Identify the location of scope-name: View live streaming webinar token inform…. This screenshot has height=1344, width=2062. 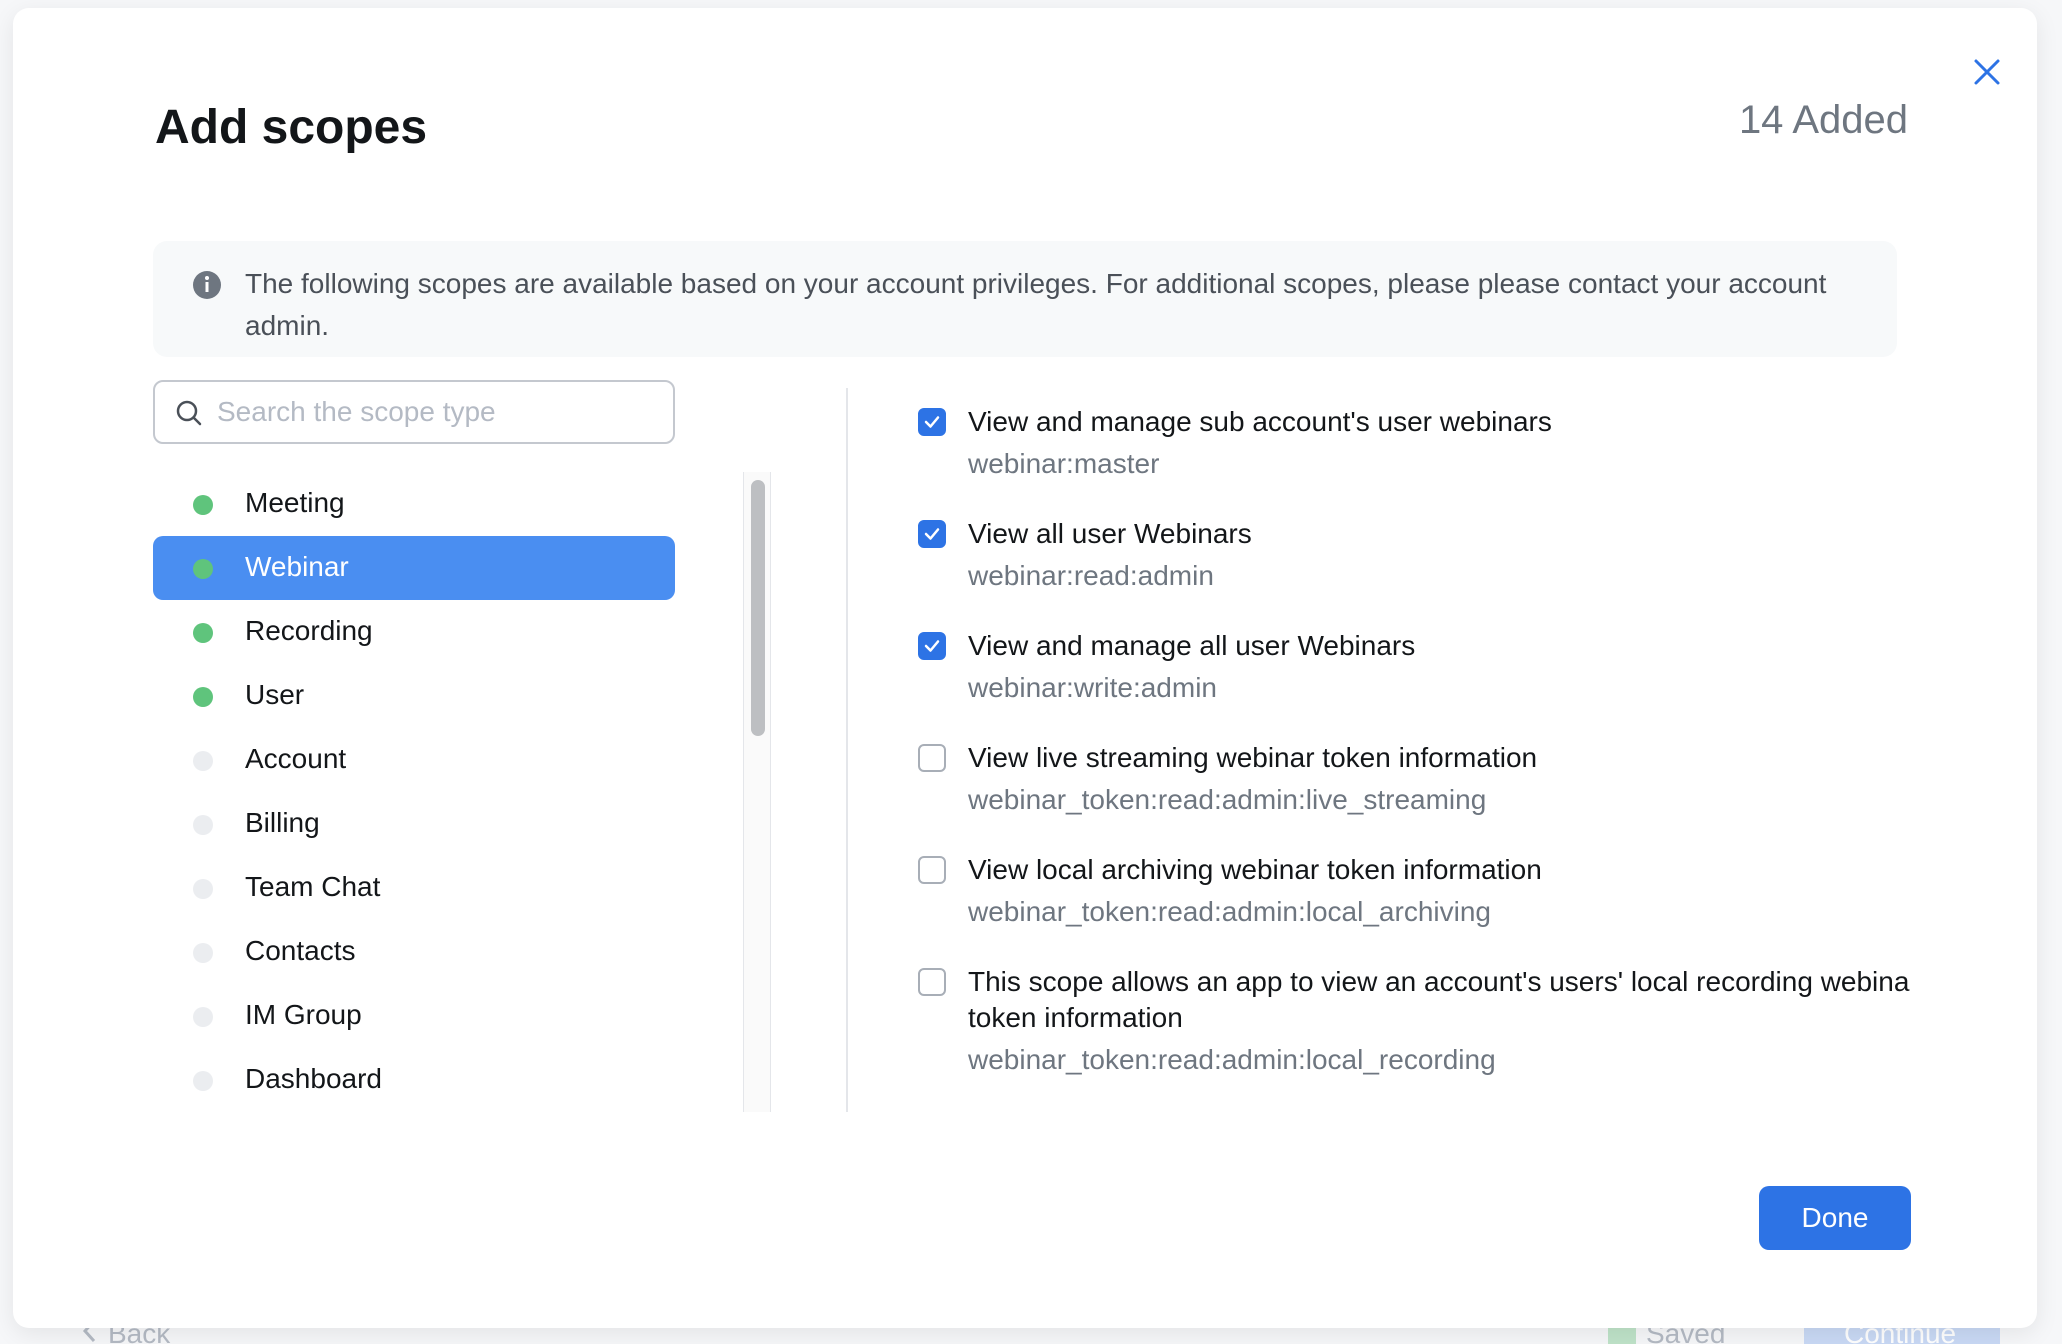
(1253, 757).